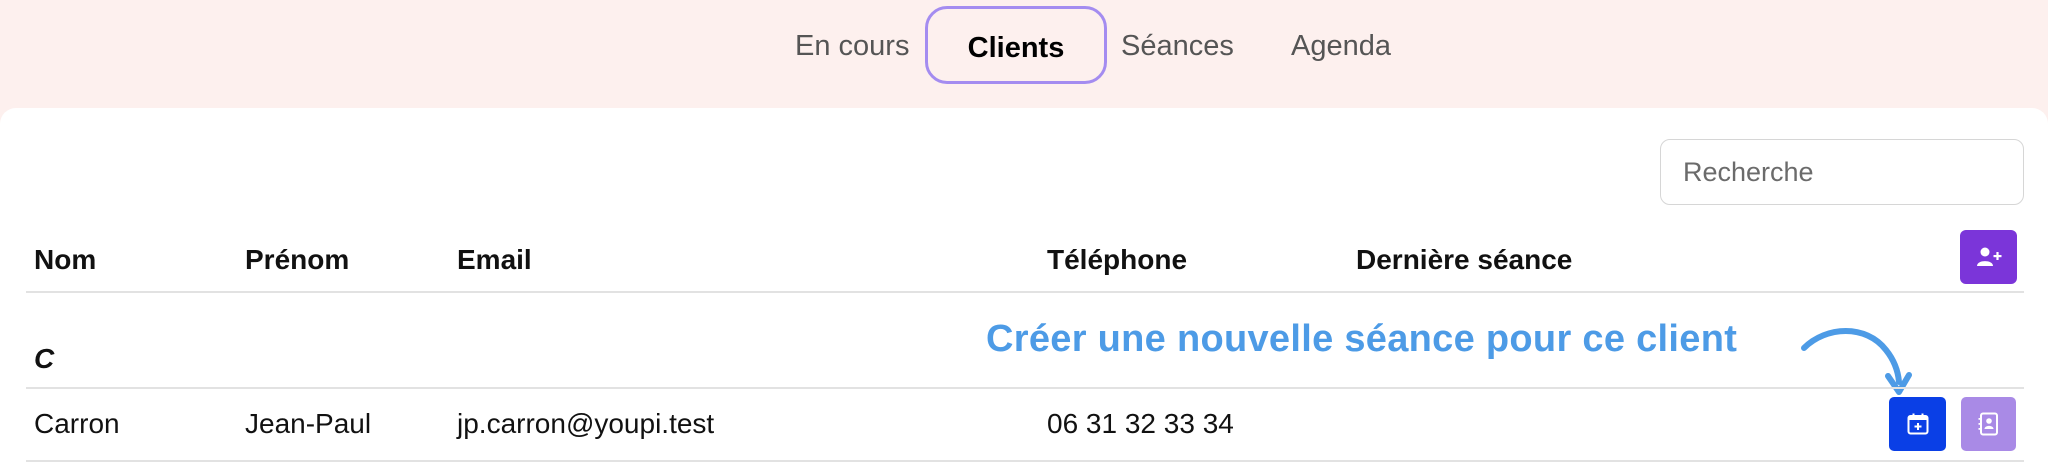 This screenshot has height=469, width=2048. I want to click on search-input, so click(1842, 172).